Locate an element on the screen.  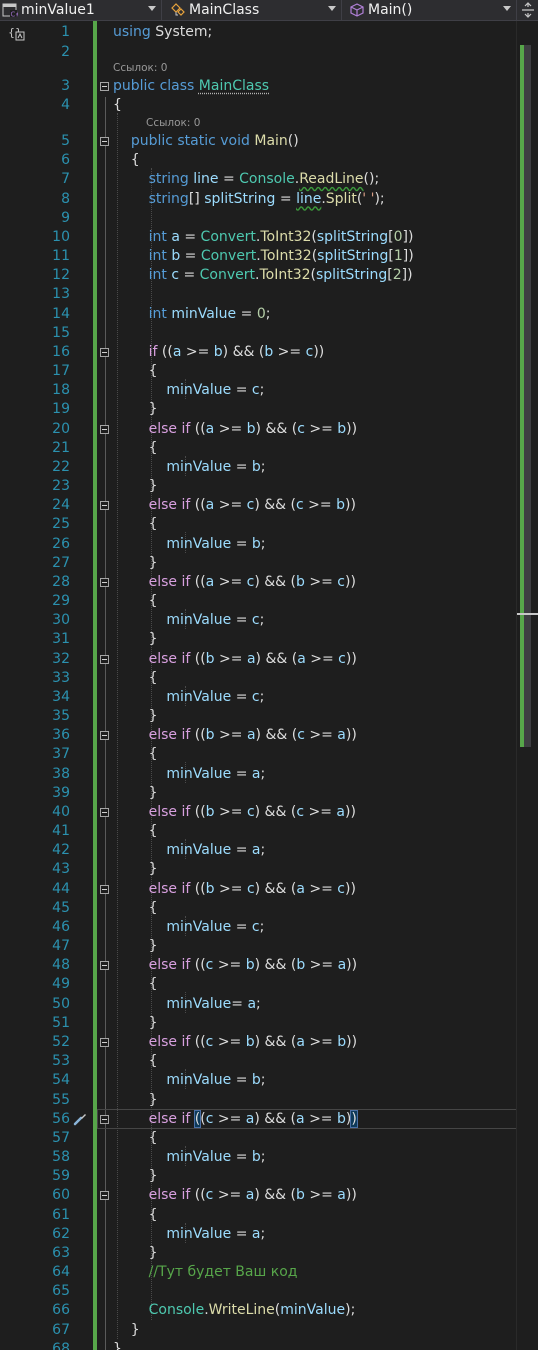
code-line: 36 else if ((b >= a) && (c >= a)) is located at coordinates (260, 735).